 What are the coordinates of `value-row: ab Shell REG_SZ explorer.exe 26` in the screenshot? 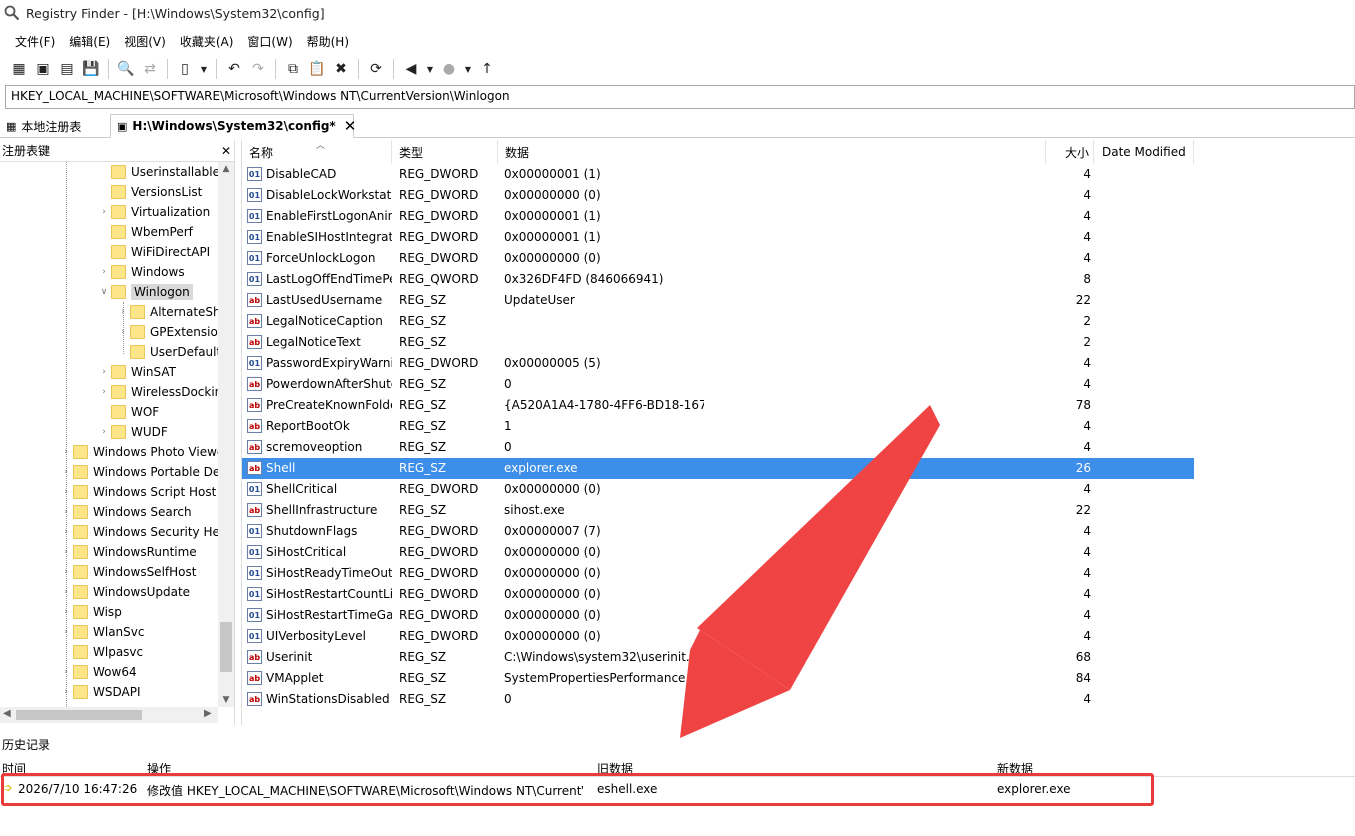 It's located at (718, 468).